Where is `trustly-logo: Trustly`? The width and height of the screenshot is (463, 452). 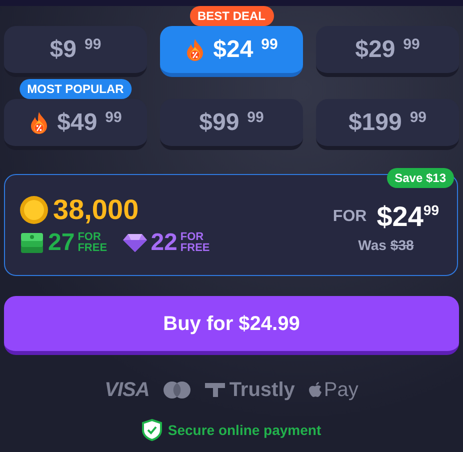 trustly-logo: Trustly is located at coordinates (262, 390).